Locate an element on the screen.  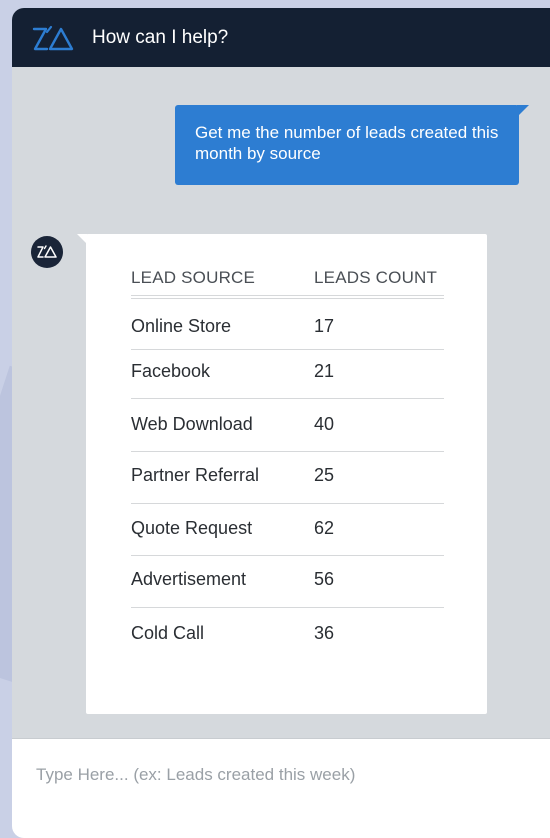
table-row: Web Download 40 is located at coordinates (287, 440).